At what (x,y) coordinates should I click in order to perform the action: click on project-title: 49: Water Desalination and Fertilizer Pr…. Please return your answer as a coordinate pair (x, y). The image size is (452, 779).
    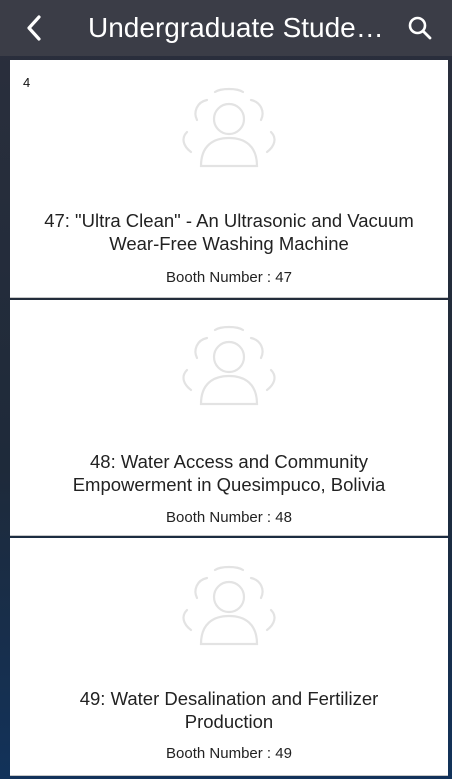
    Looking at the image, I should click on (229, 710).